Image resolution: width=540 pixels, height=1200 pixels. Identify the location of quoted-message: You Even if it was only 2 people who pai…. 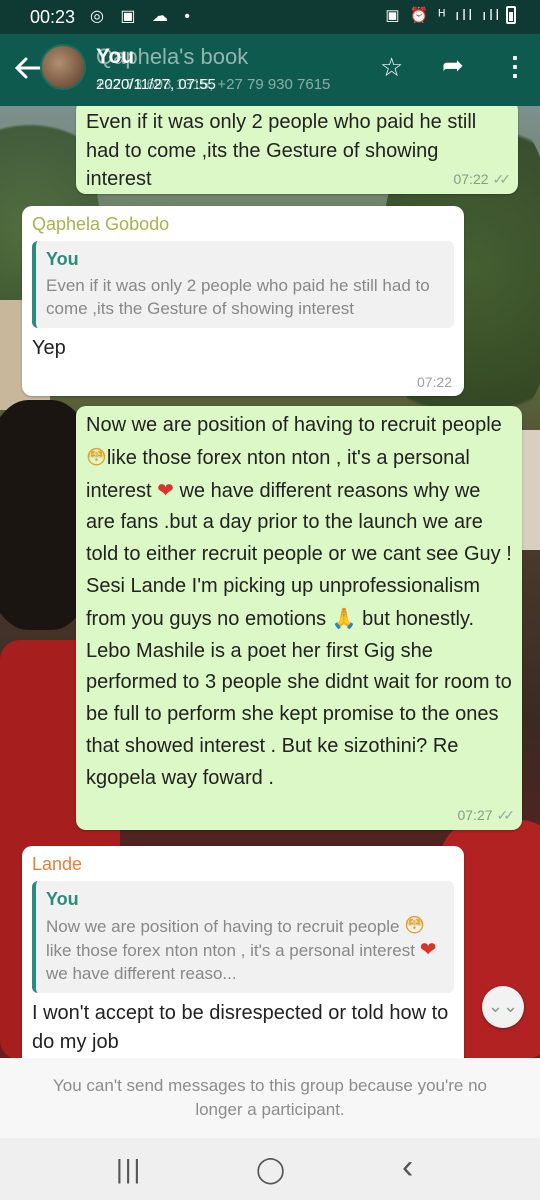
(243, 284).